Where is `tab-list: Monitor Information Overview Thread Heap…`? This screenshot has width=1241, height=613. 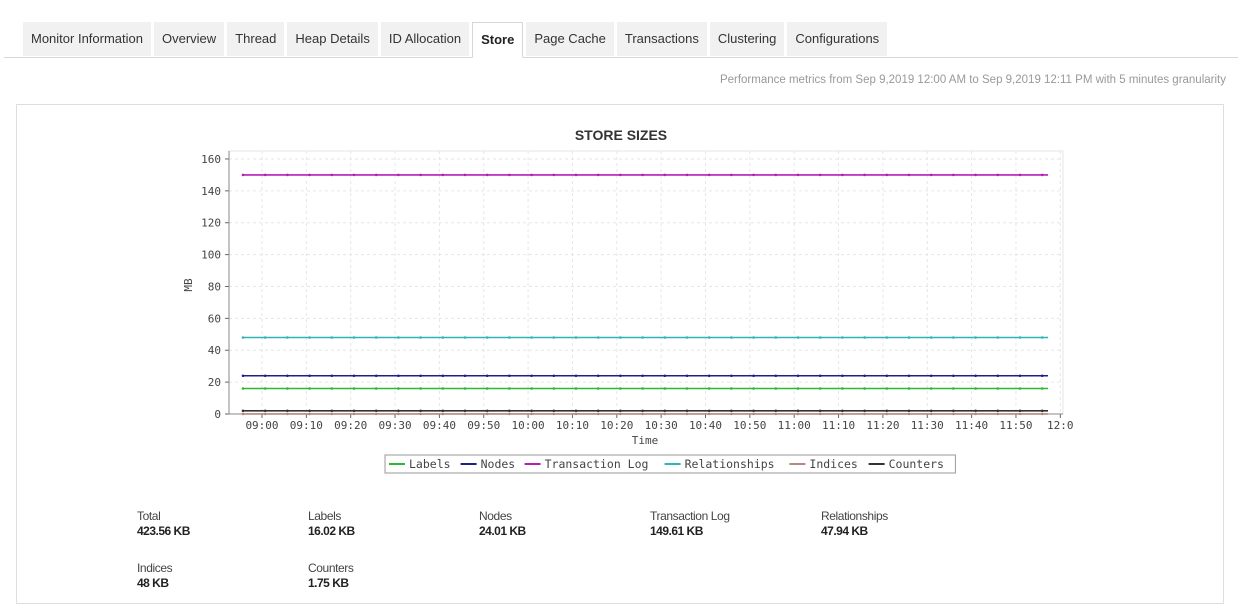
tab-list: Monitor Information Overview Thread Heap… is located at coordinates (456, 40).